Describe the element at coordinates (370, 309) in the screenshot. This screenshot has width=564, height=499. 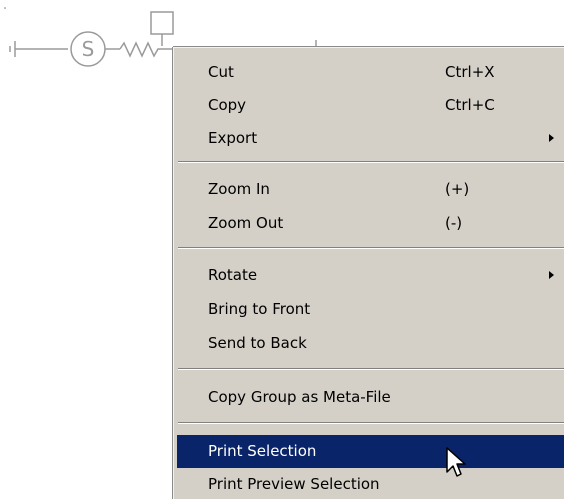
I see `menu-item-bring-to-front: Bring to Front` at that location.